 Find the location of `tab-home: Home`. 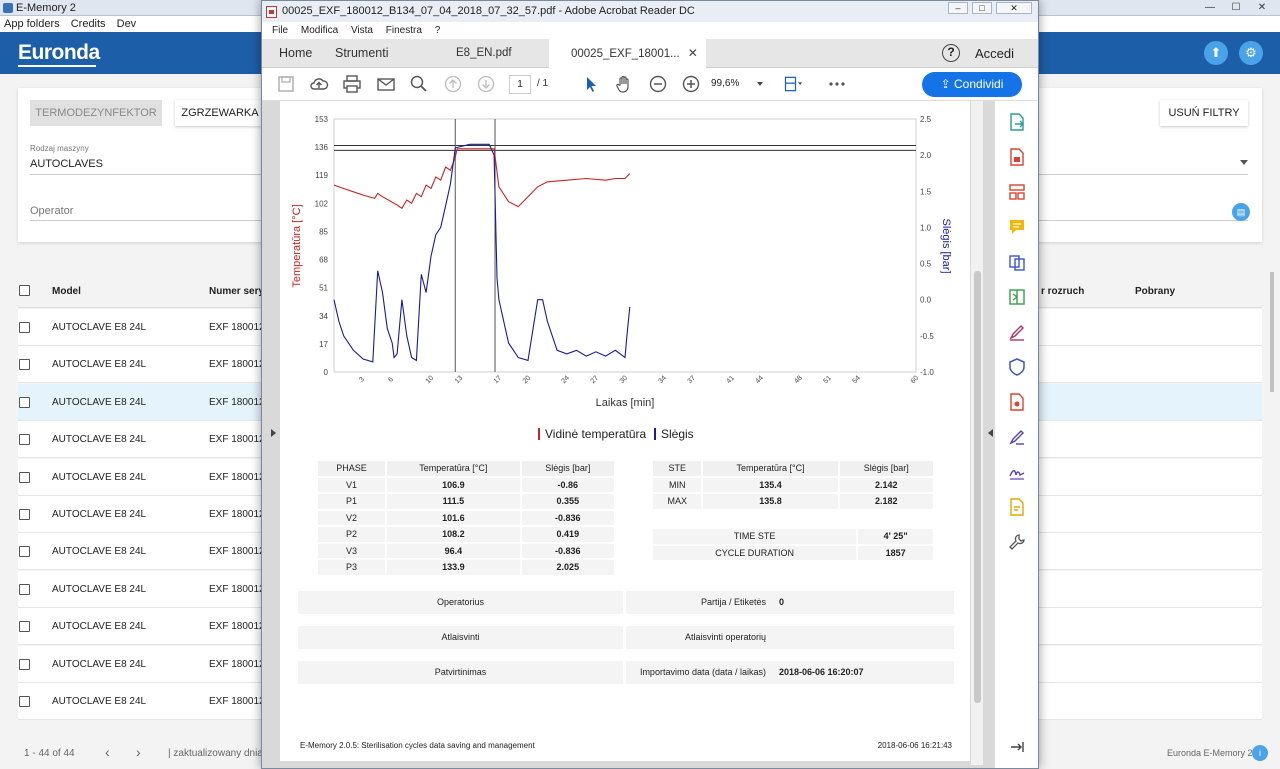

tab-home: Home is located at coordinates (295, 53).